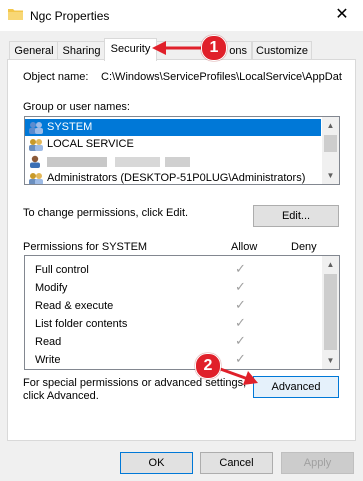 The image size is (363, 481). I want to click on permission-label: Write, so click(48, 360).